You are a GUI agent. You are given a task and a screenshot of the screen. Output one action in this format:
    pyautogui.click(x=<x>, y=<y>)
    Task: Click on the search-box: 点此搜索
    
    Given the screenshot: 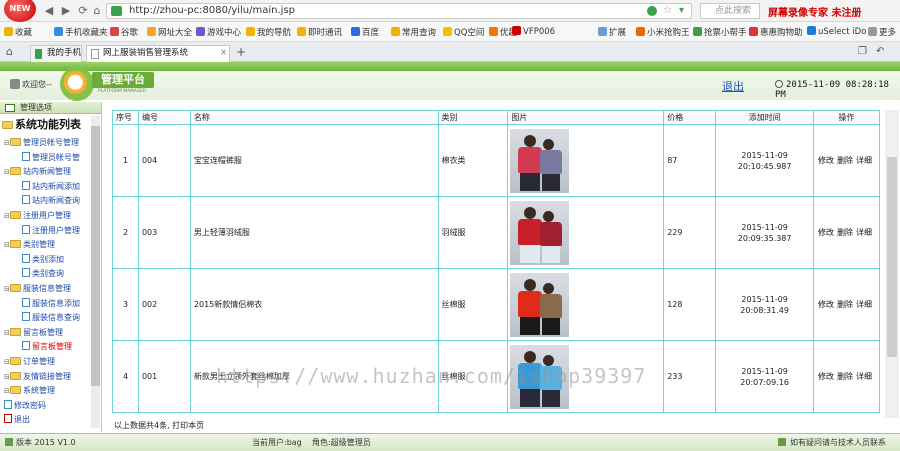 What is the action you would take?
    pyautogui.click(x=730, y=11)
    